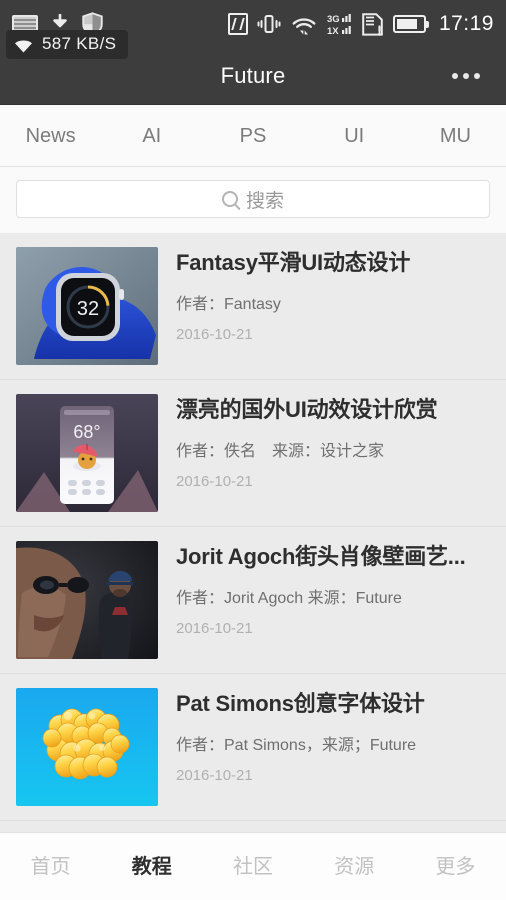  What do you see at coordinates (304, 24) in the screenshot?
I see `wifi-icon` at bounding box center [304, 24].